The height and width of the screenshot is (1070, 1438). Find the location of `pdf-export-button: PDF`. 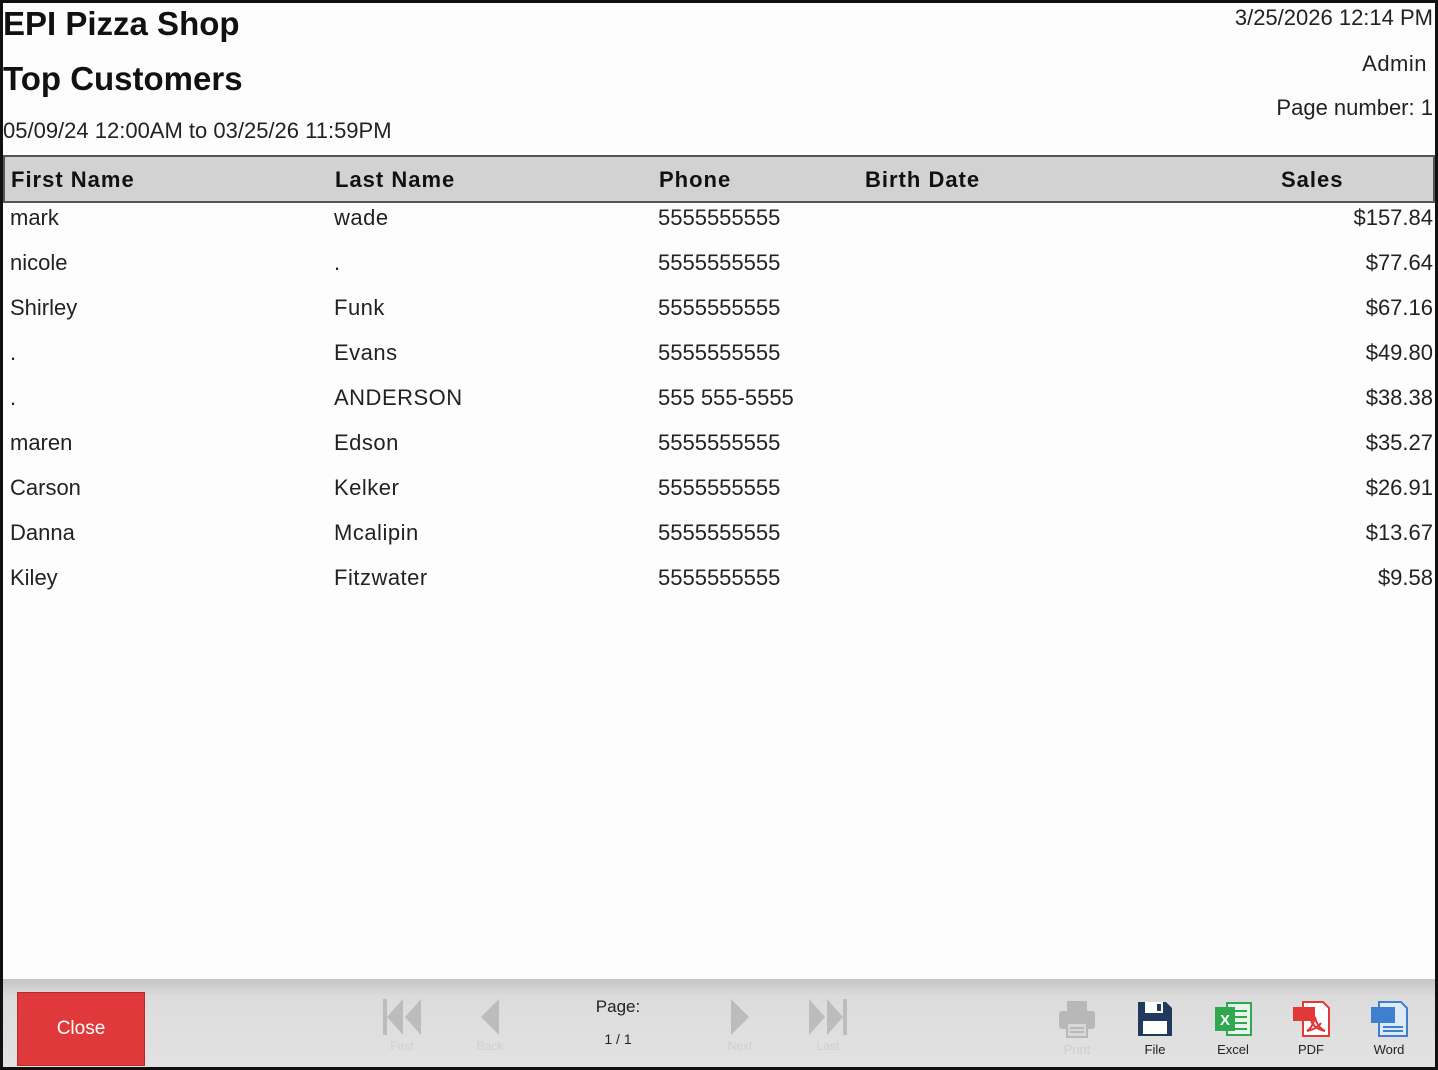

pdf-export-button: PDF is located at coordinates (1311, 1030).